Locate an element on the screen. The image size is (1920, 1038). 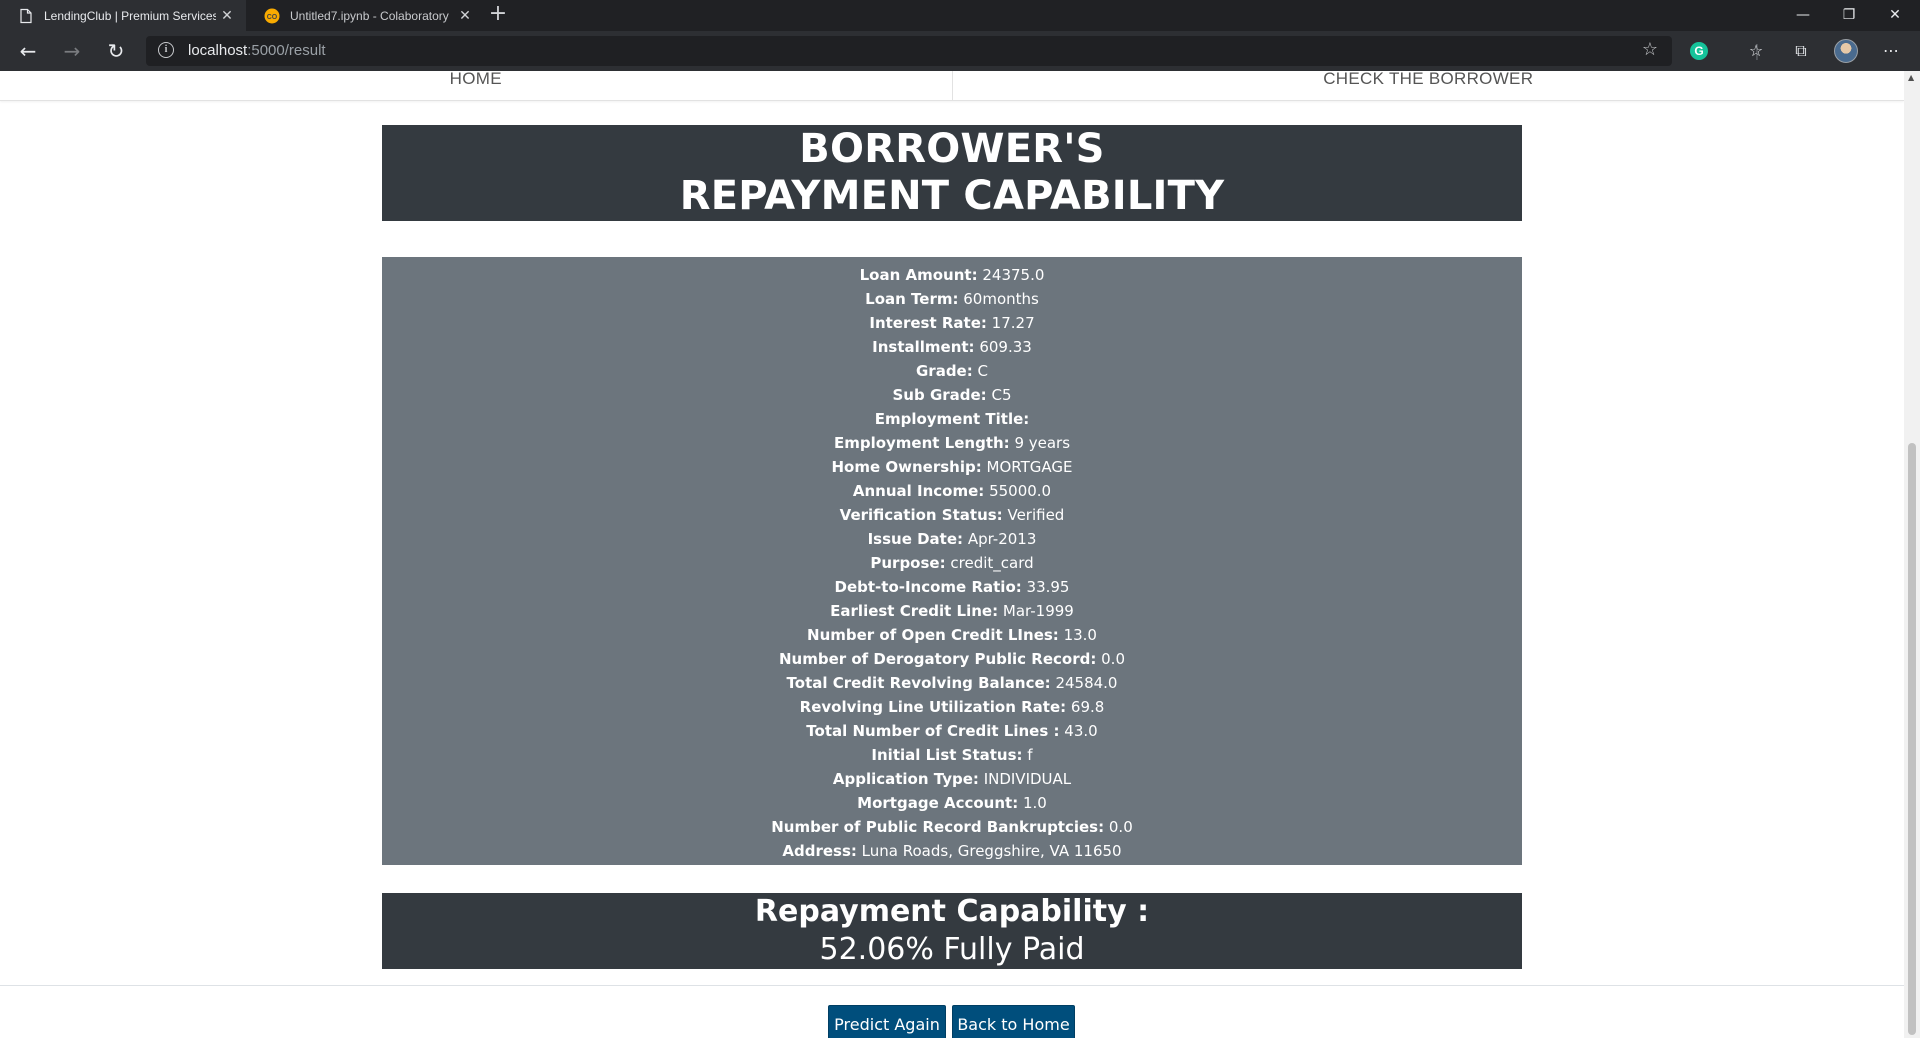
detail-row: Interest Rate: 17.27 is located at coordinates (952, 323).